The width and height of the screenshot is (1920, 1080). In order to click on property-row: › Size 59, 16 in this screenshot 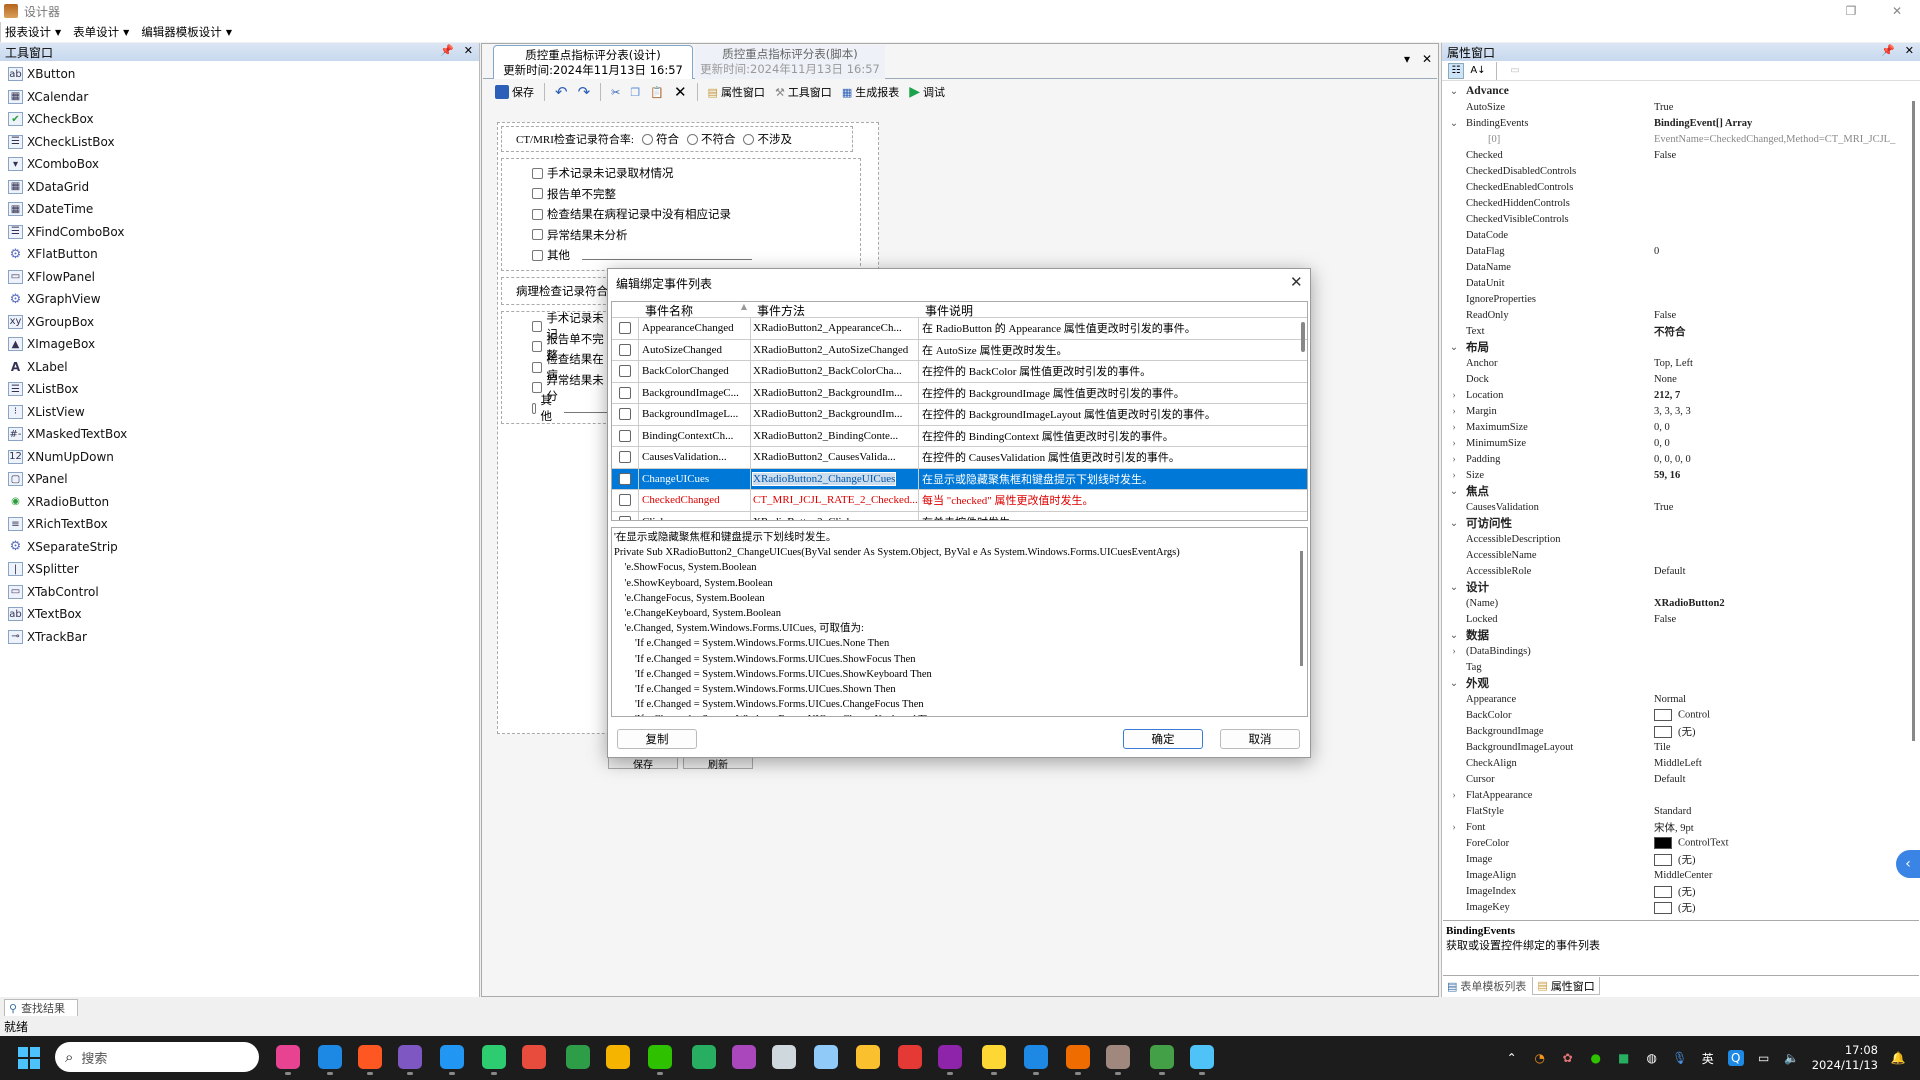, I will do `click(1680, 475)`.